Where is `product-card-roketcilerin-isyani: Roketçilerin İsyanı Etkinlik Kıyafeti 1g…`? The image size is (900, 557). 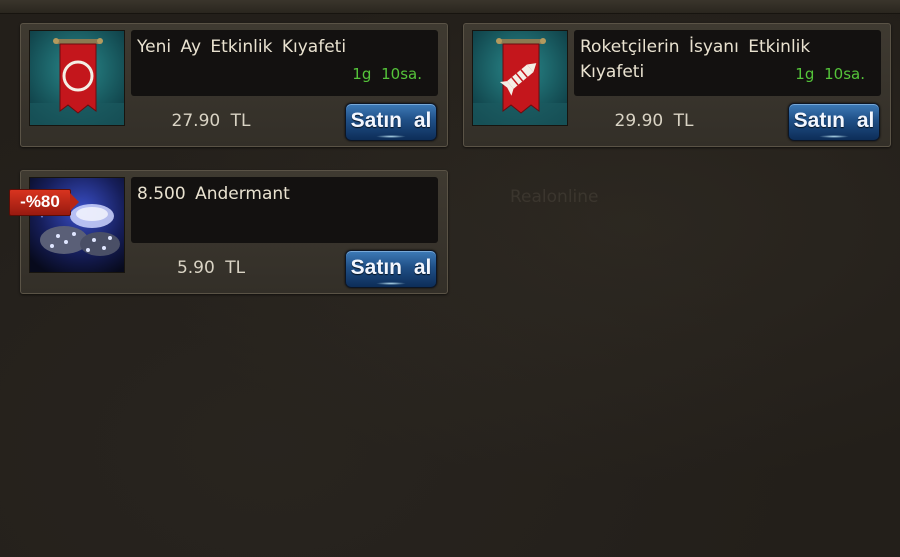 product-card-roketcilerin-isyani: Roketçilerin İsyanı Etkinlik Kıyafeti 1g… is located at coordinates (677, 85).